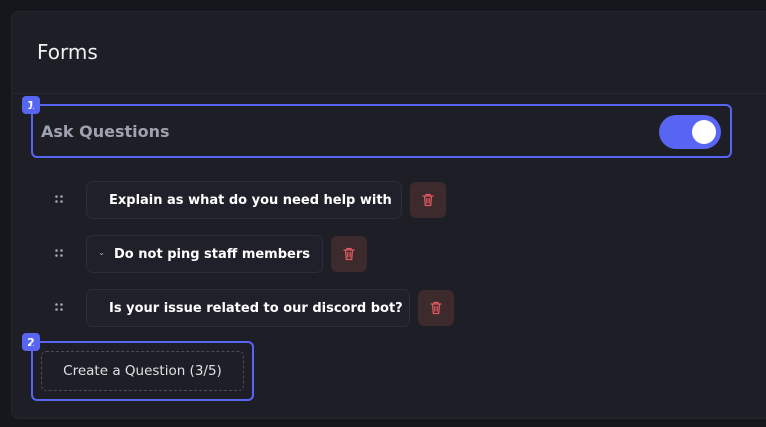  I want to click on ask-questions-row: Ask Questions, so click(381, 131).